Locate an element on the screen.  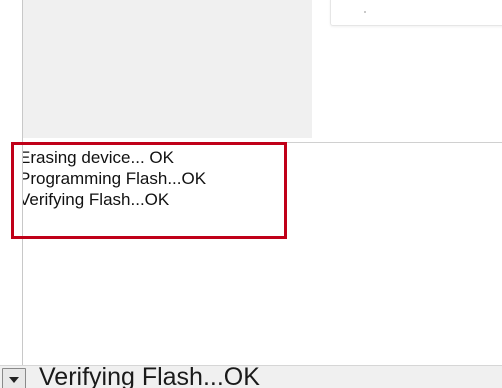
chevron-down-icon is located at coordinates (14, 380).